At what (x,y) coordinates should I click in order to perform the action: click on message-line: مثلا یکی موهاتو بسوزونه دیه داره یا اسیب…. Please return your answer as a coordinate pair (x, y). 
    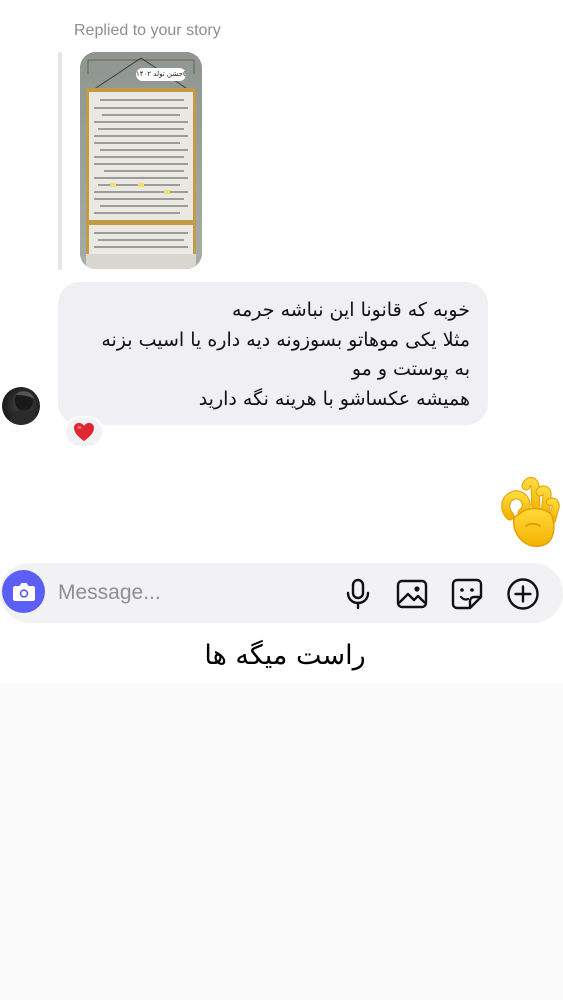
    Looking at the image, I should click on (285, 339).